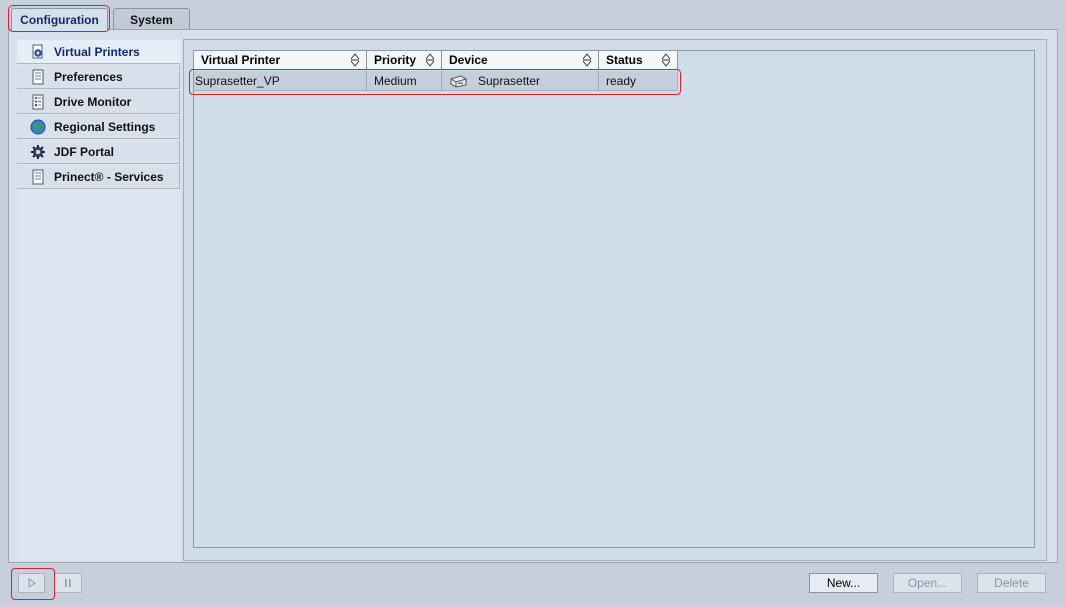 Image resolution: width=1065 pixels, height=607 pixels. I want to click on sidebar-item-regional-settings: Regional Settings, so click(98, 127).